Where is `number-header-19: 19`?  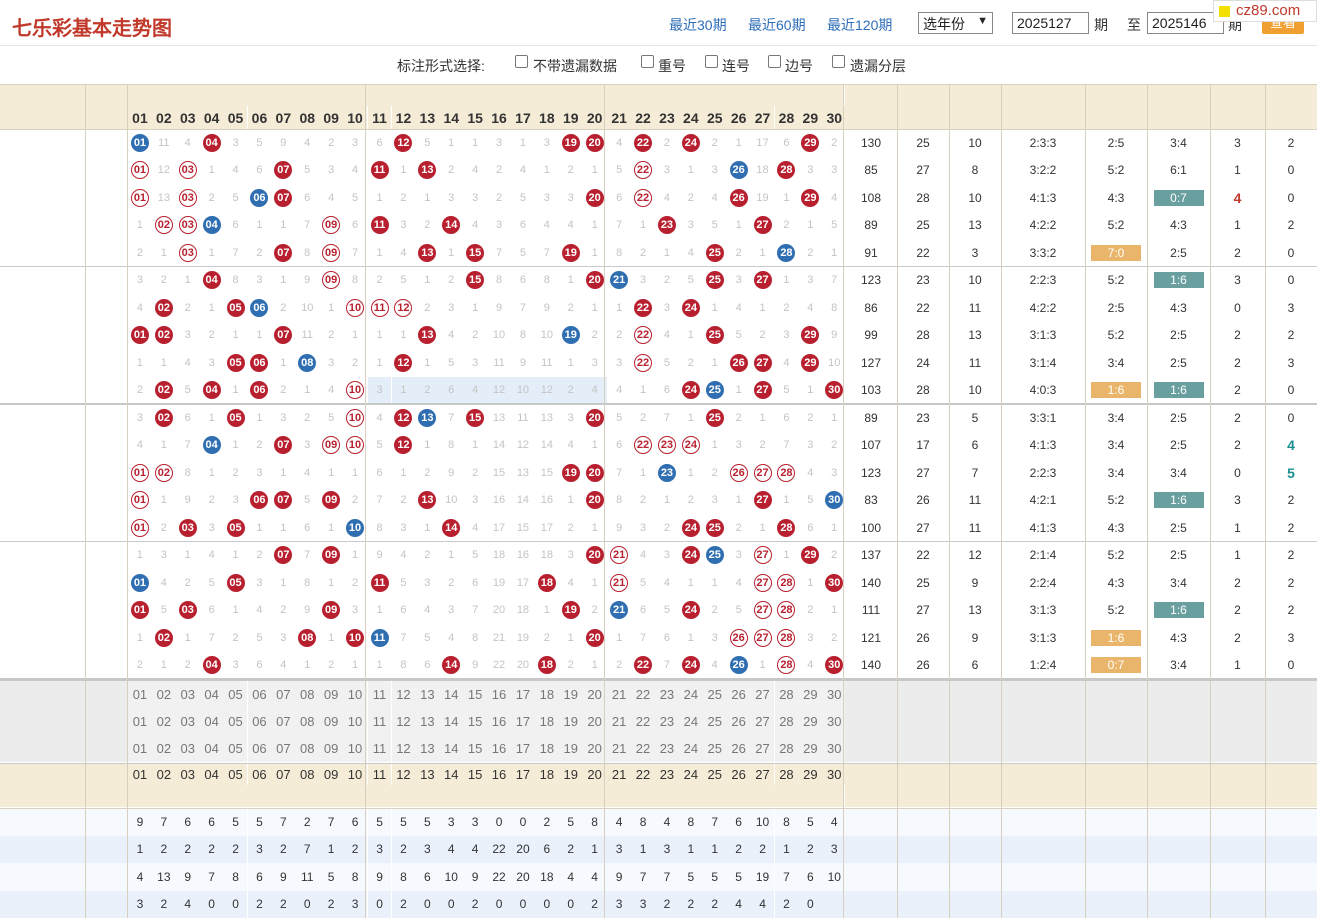 number-header-19: 19 is located at coordinates (570, 117).